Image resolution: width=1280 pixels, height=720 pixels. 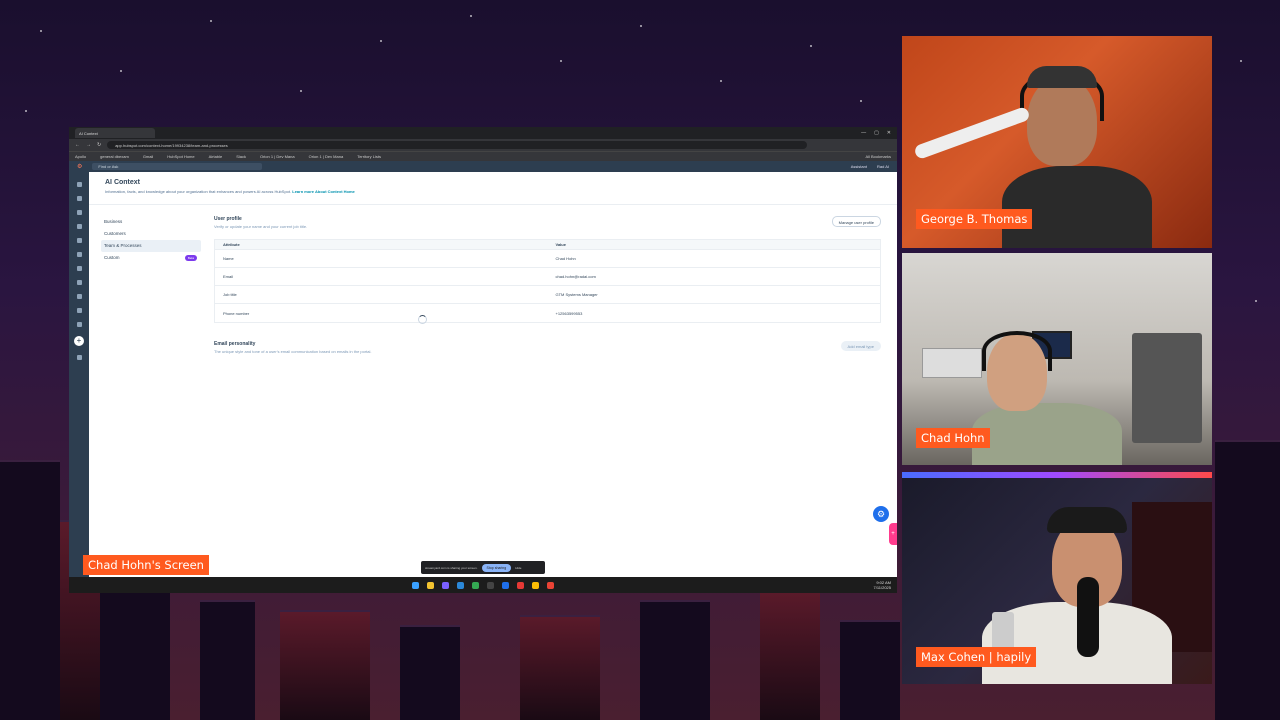 What do you see at coordinates (547, 277) in the screenshot?
I see `table-row: Email chad.hohn@radai.com` at bounding box center [547, 277].